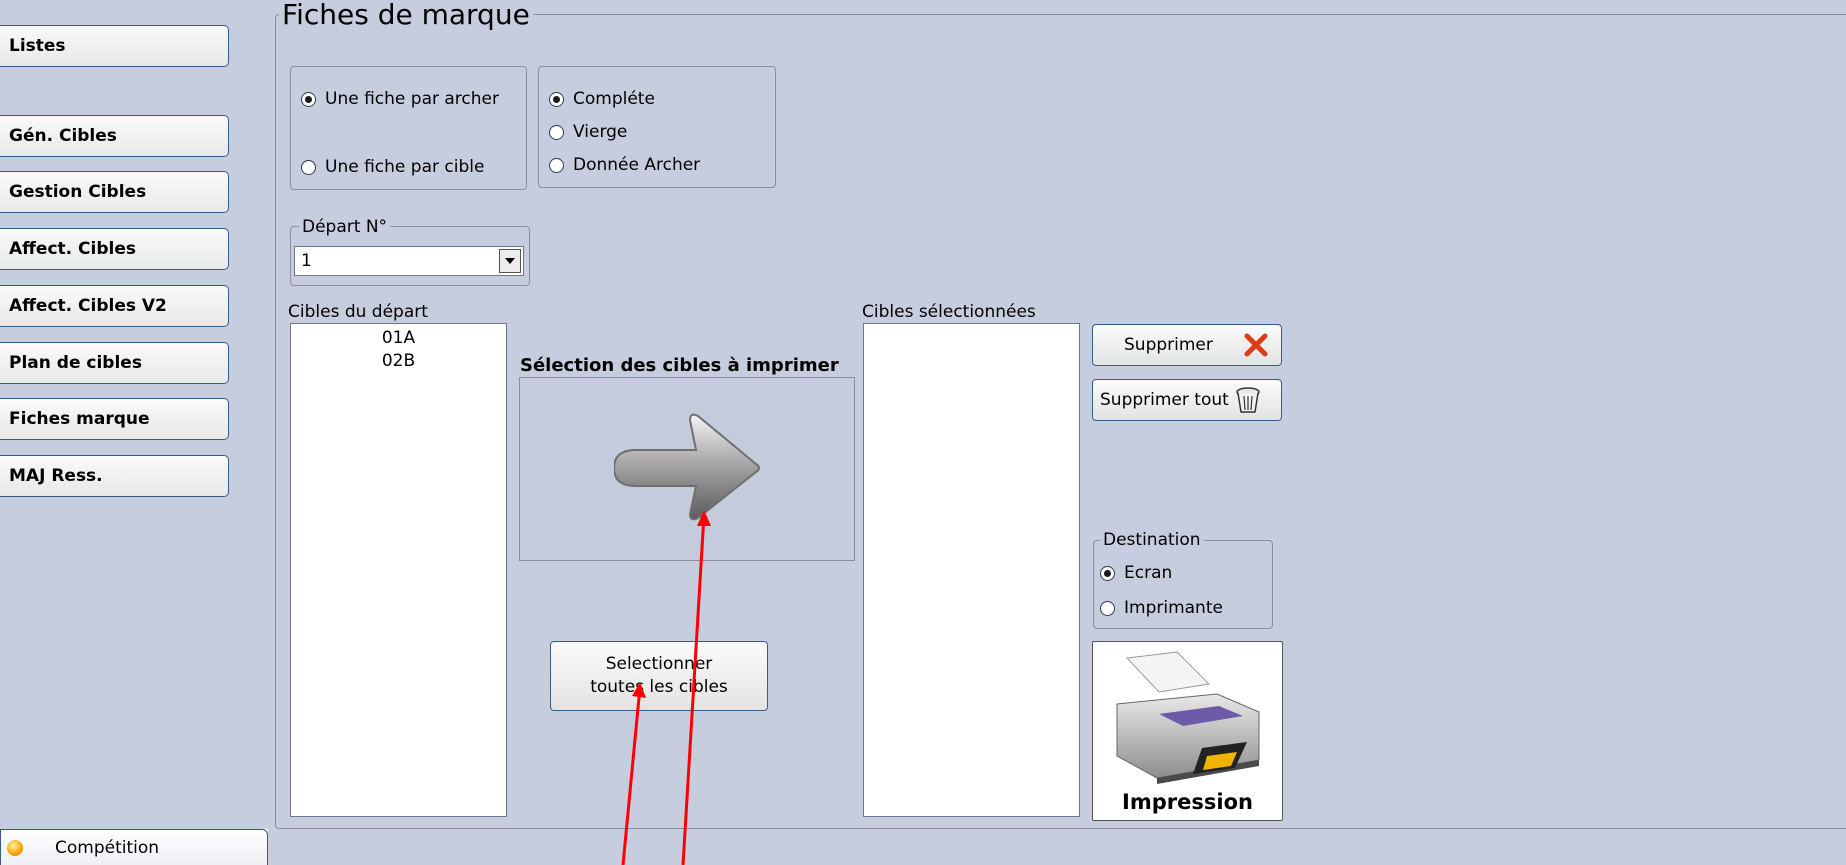 The height and width of the screenshot is (865, 1846). I want to click on annotation-arrows, so click(666, 687).